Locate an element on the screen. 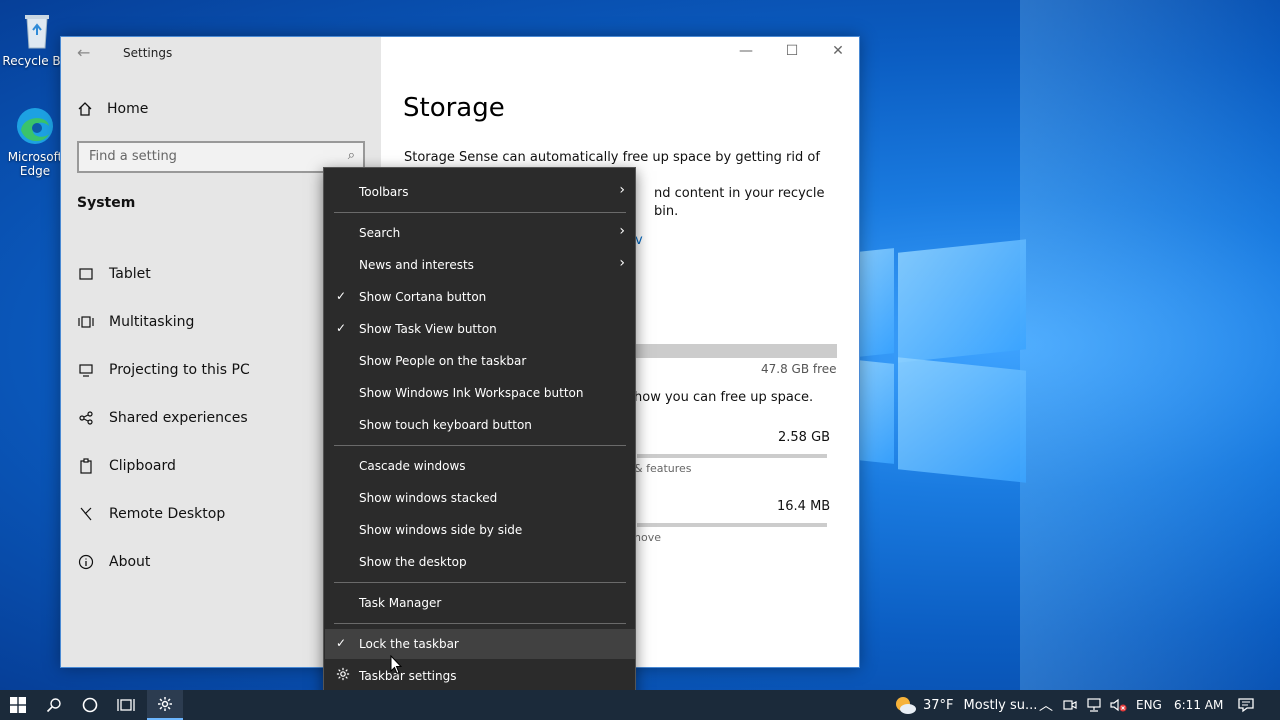 This screenshot has height=720, width=1280. apps-subtitle: & features is located at coordinates (663, 468).